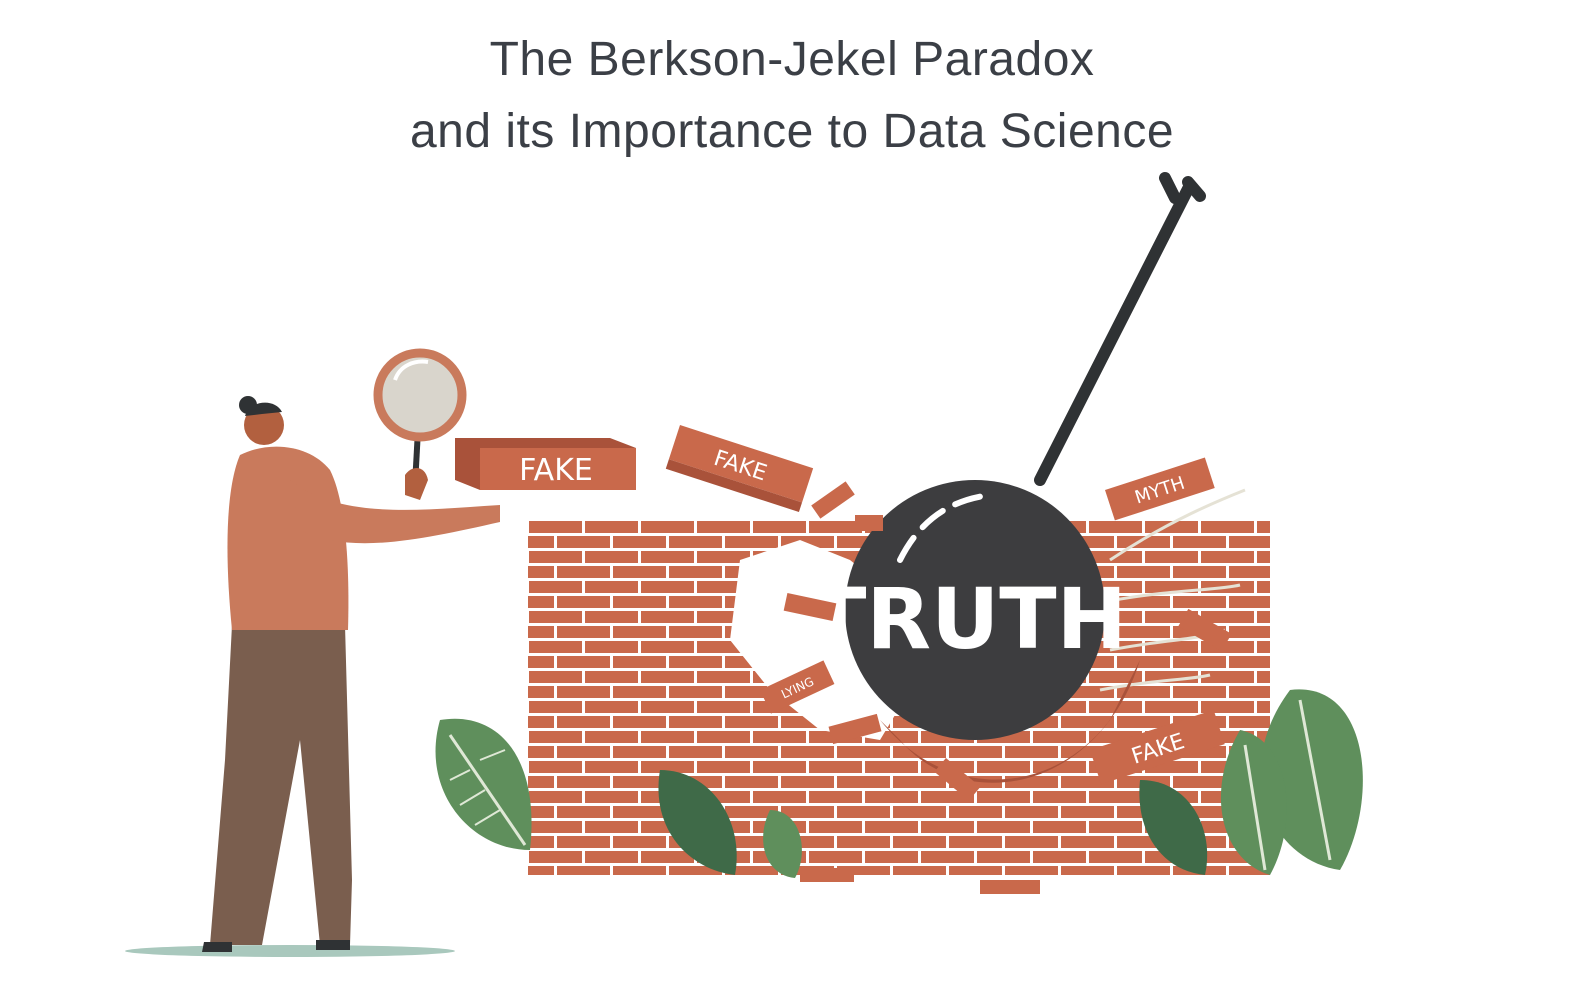 This screenshot has width=1584, height=996. Describe the element at coordinates (739, 469) in the screenshot. I see `brick-fake-flying: FAKE` at that location.